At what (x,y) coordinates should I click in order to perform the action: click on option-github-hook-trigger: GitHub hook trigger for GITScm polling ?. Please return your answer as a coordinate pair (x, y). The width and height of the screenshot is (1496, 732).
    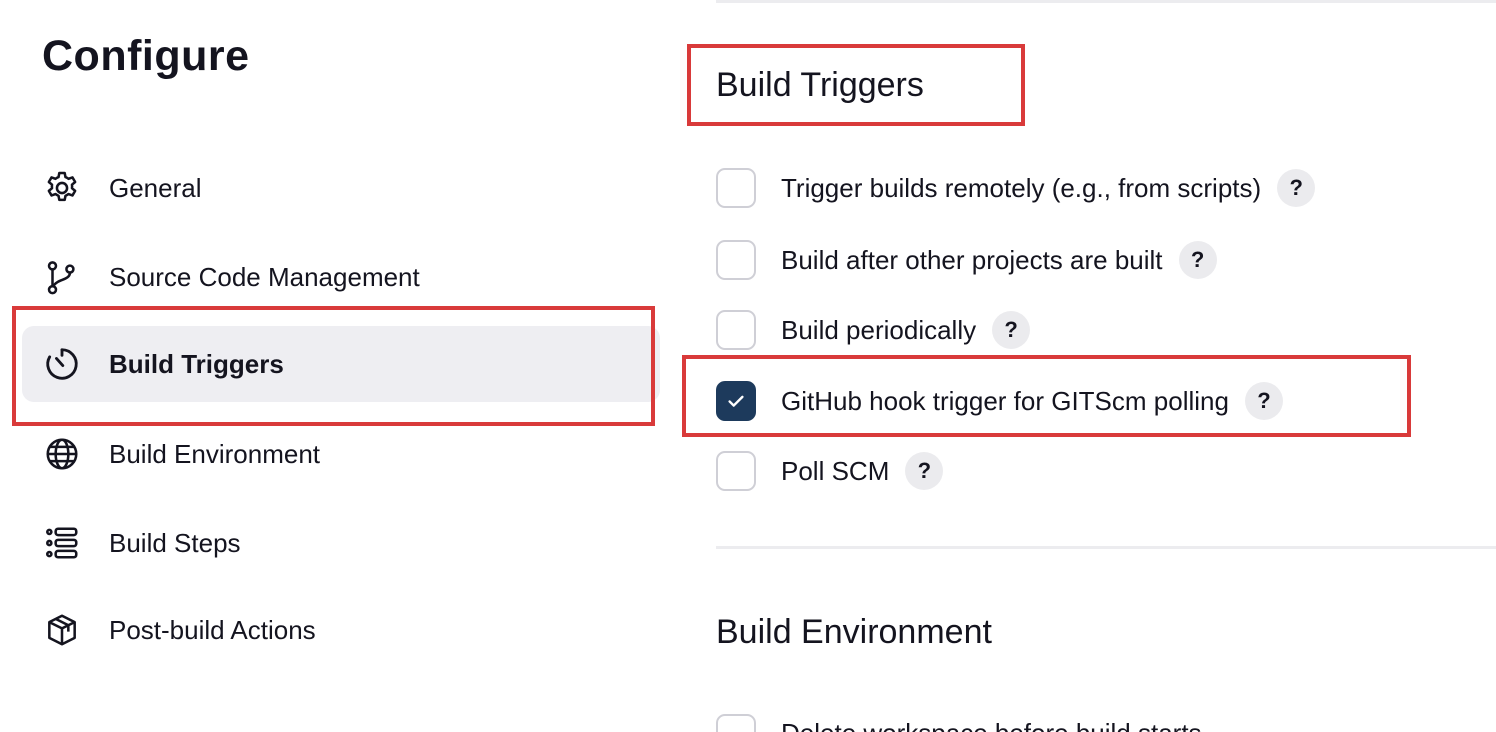
    Looking at the image, I should click on (999, 401).